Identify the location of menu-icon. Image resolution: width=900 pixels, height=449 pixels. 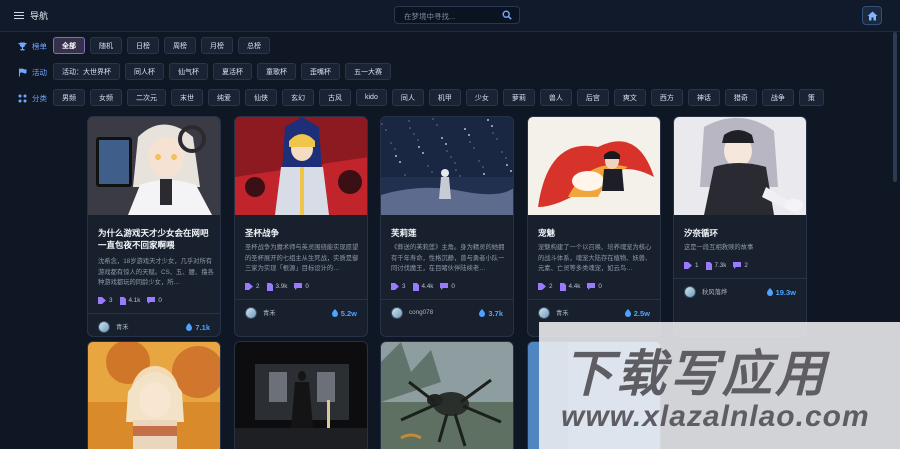
(19, 15).